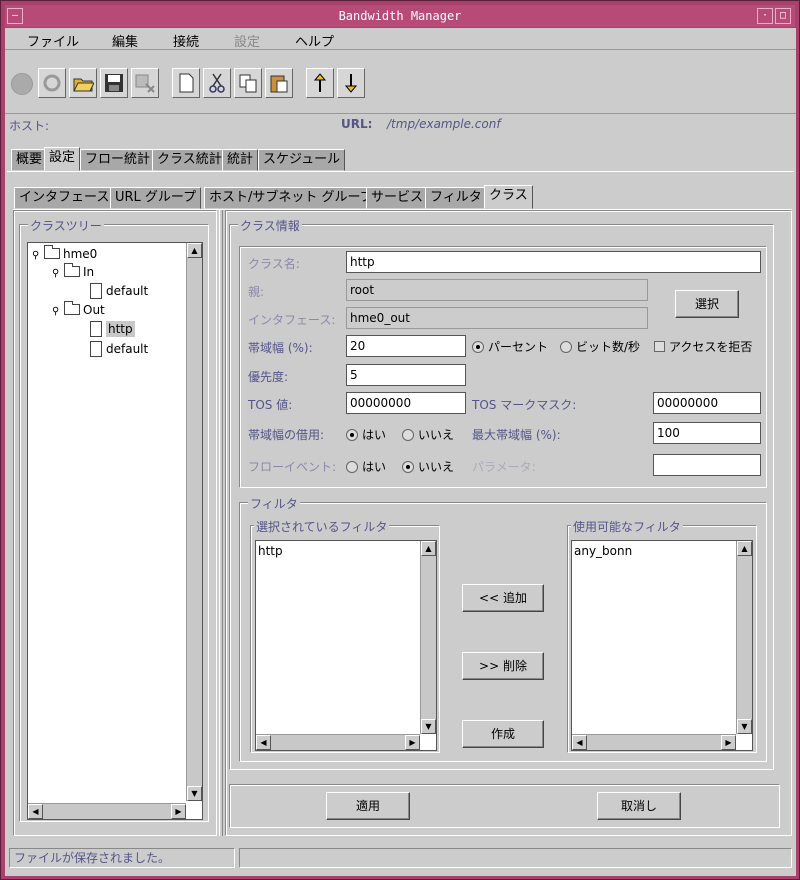 The height and width of the screenshot is (880, 800). What do you see at coordinates (428, 637) in the screenshot?
I see `selected-vscrollbar: ▲ ▼` at bounding box center [428, 637].